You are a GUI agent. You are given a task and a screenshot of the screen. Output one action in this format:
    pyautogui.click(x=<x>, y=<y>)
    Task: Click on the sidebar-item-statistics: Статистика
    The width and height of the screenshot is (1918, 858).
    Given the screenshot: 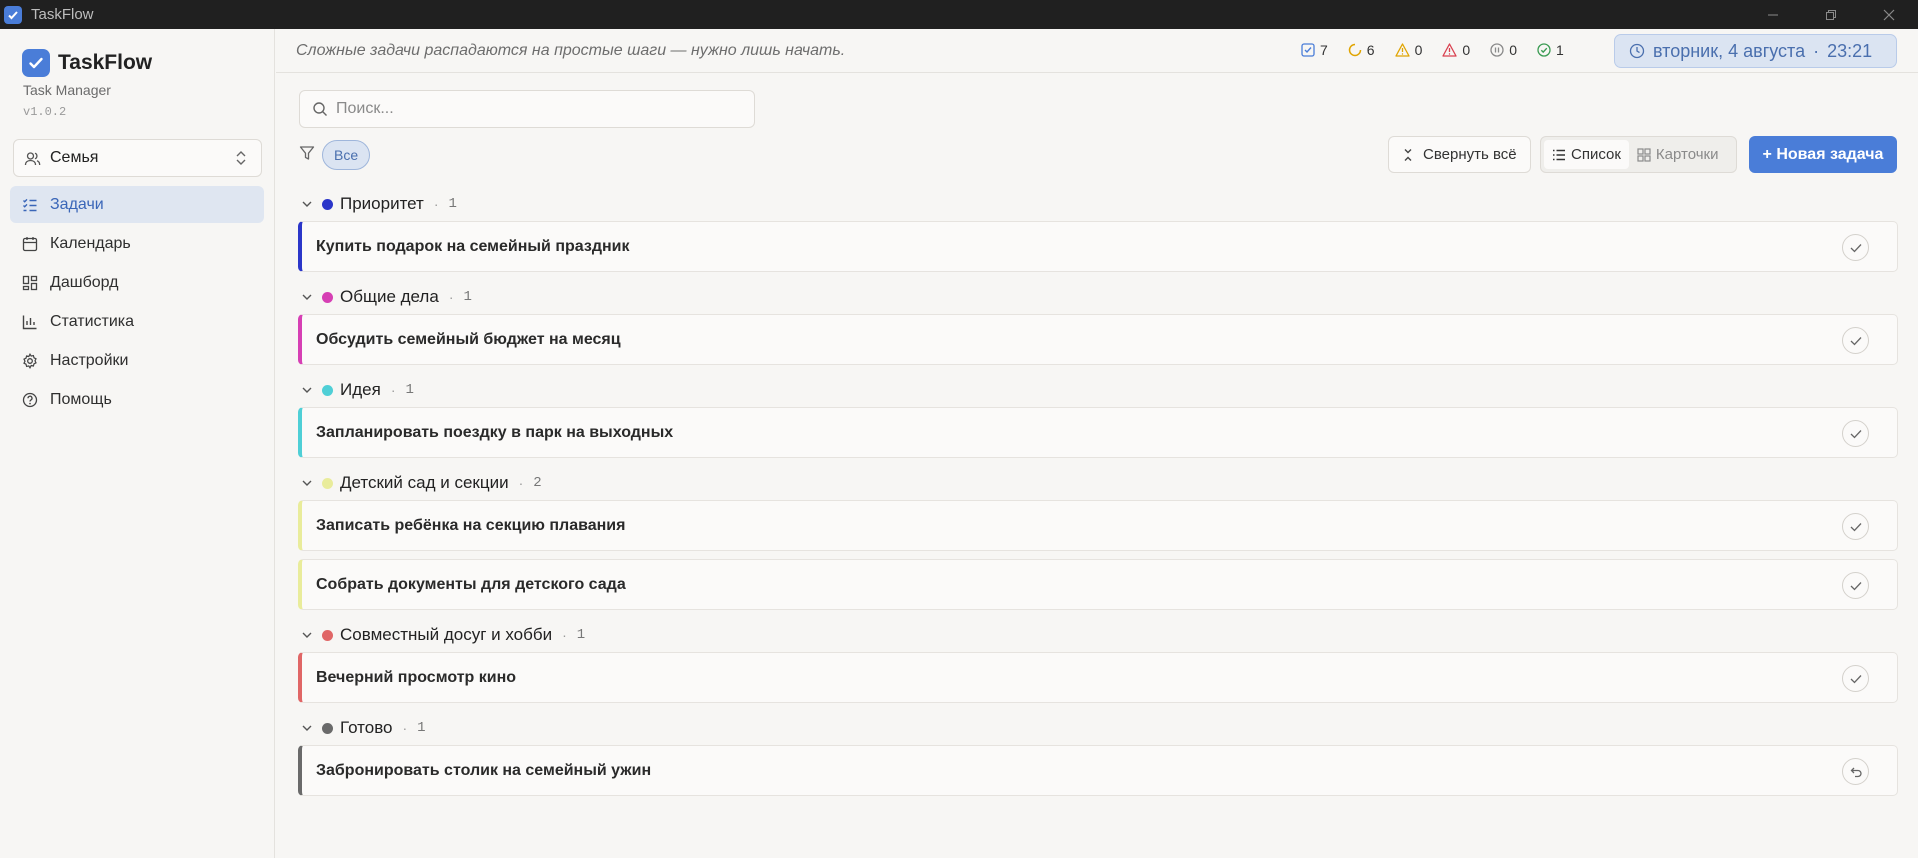 What is the action you would take?
    pyautogui.click(x=137, y=321)
    